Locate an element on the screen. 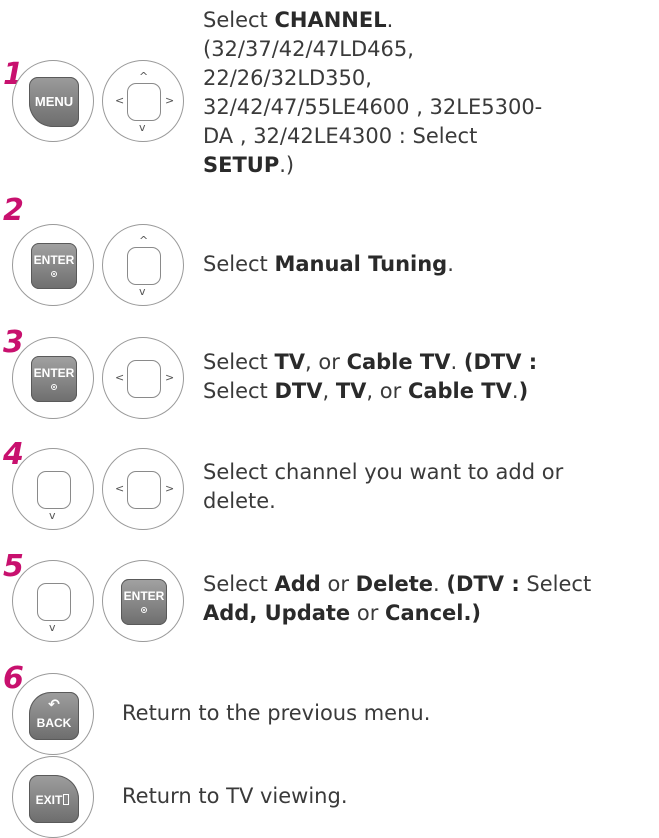  menu-key-icon: MENU is located at coordinates (54, 102).